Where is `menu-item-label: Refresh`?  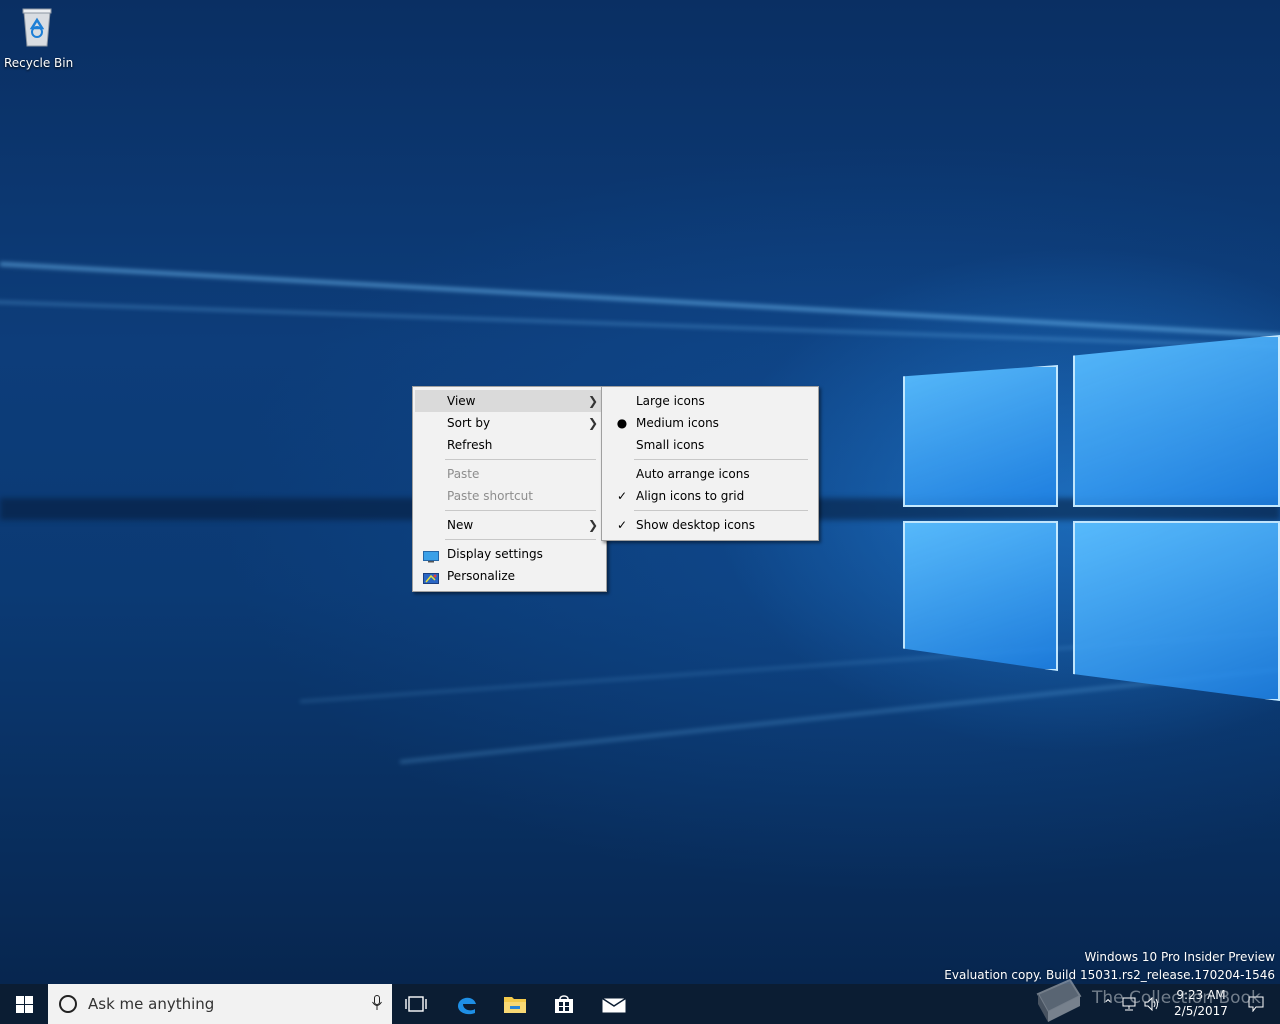
menu-item-label: Refresh is located at coordinates (470, 445).